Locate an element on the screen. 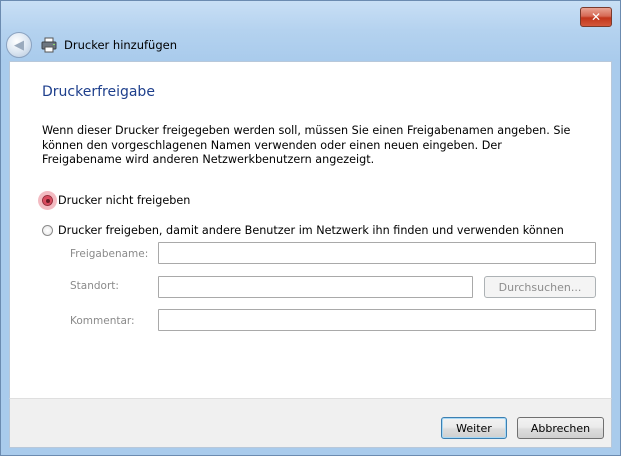 The height and width of the screenshot is (456, 621). comment-label: Kommentar: is located at coordinates (102, 321).